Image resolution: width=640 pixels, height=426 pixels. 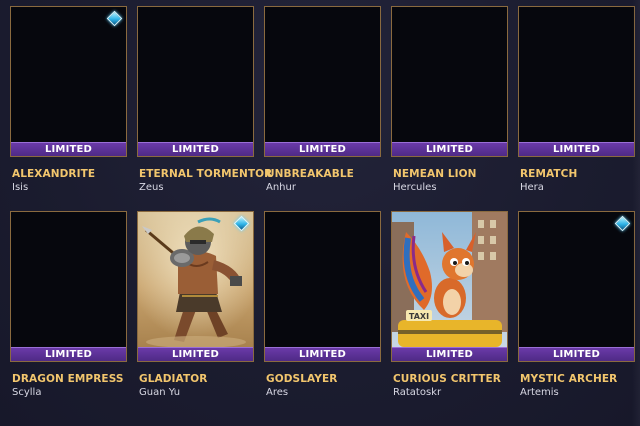 What do you see at coordinates (415, 187) in the screenshot?
I see `god-name: Hercules` at bounding box center [415, 187].